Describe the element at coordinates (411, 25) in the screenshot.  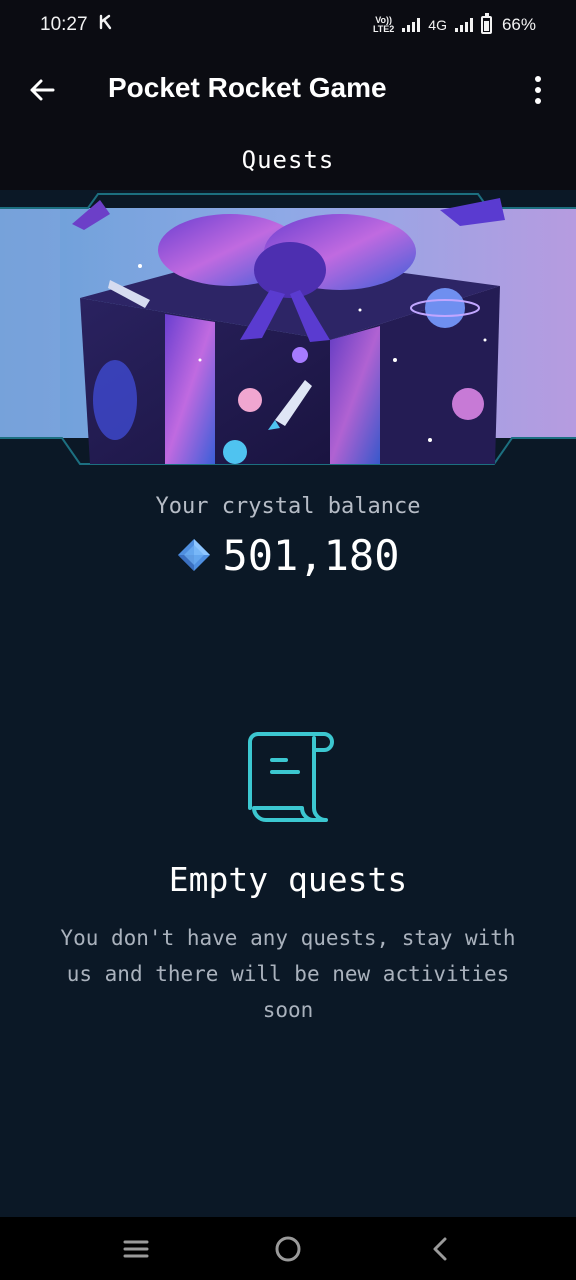
I see `signal-icon` at that location.